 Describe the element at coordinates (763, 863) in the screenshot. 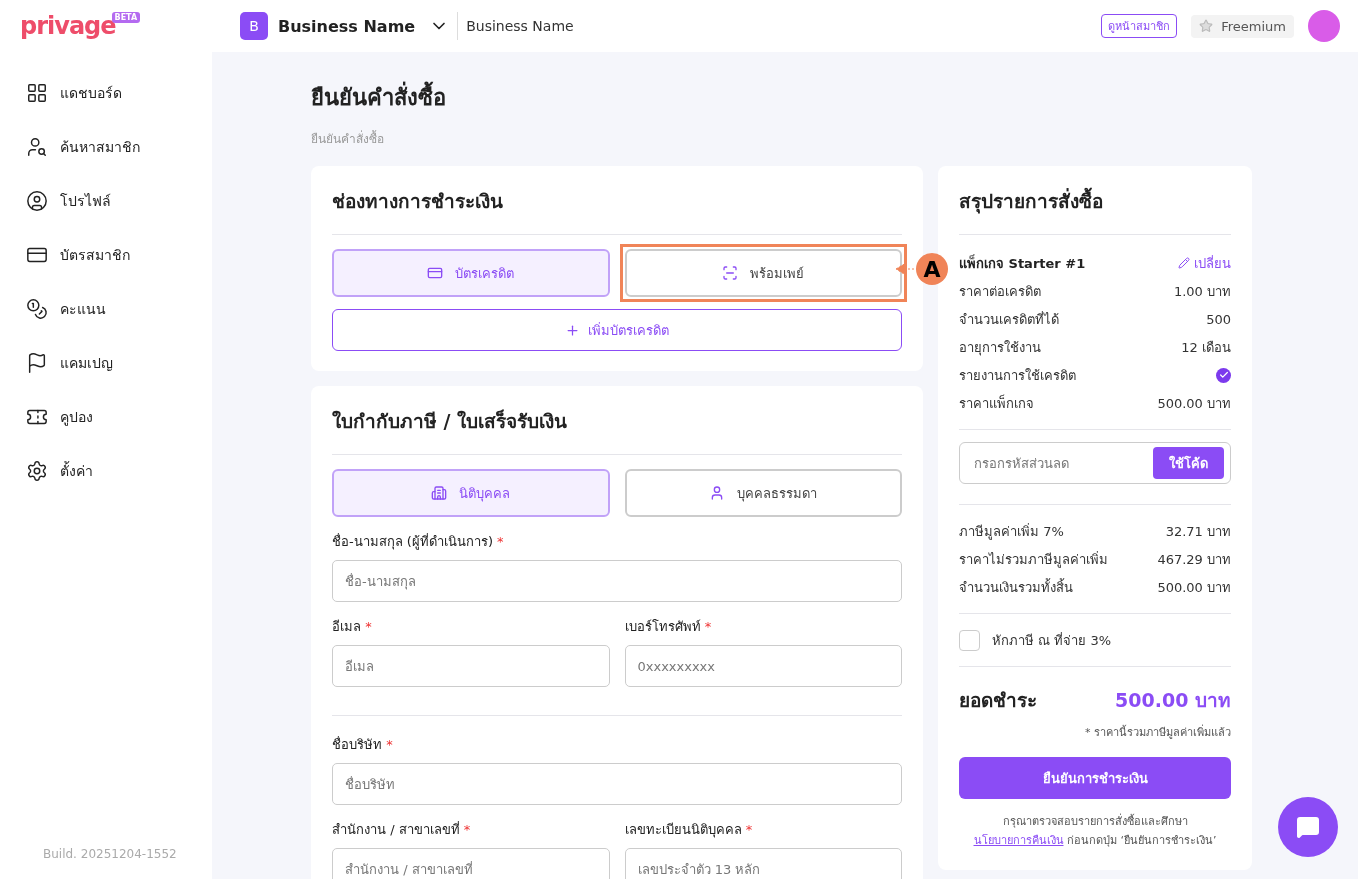

I see `input-field: เลขประจำตัว 13 หลัก` at that location.